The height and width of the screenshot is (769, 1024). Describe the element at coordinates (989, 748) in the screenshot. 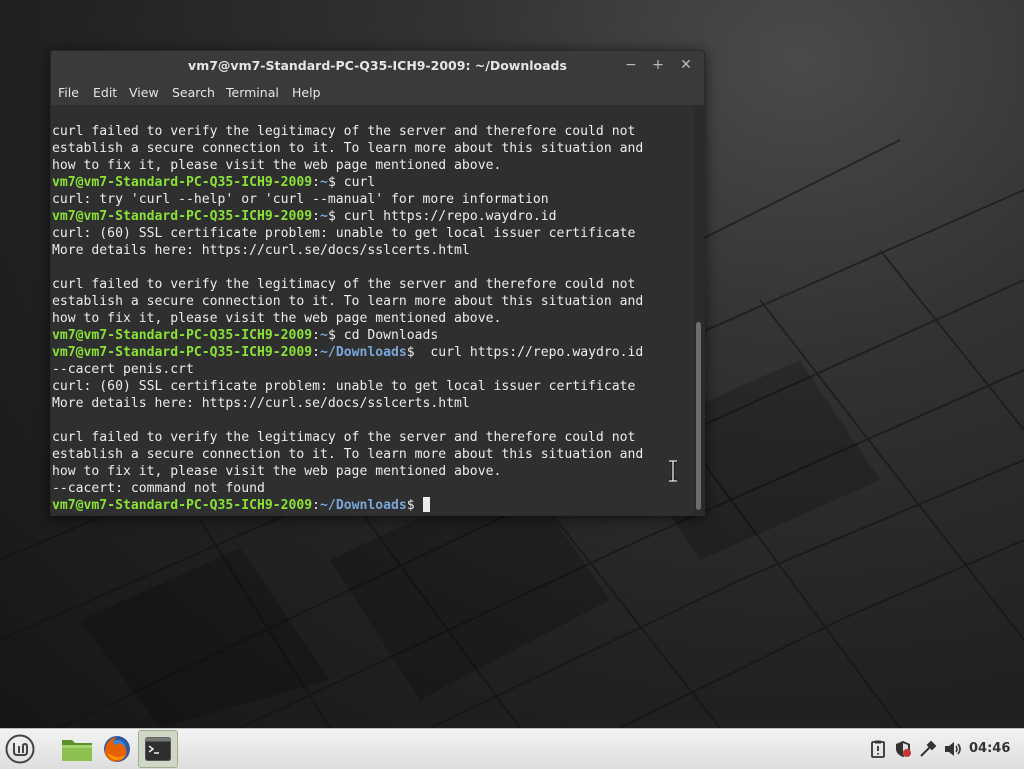

I see `clock: 04:46` at that location.